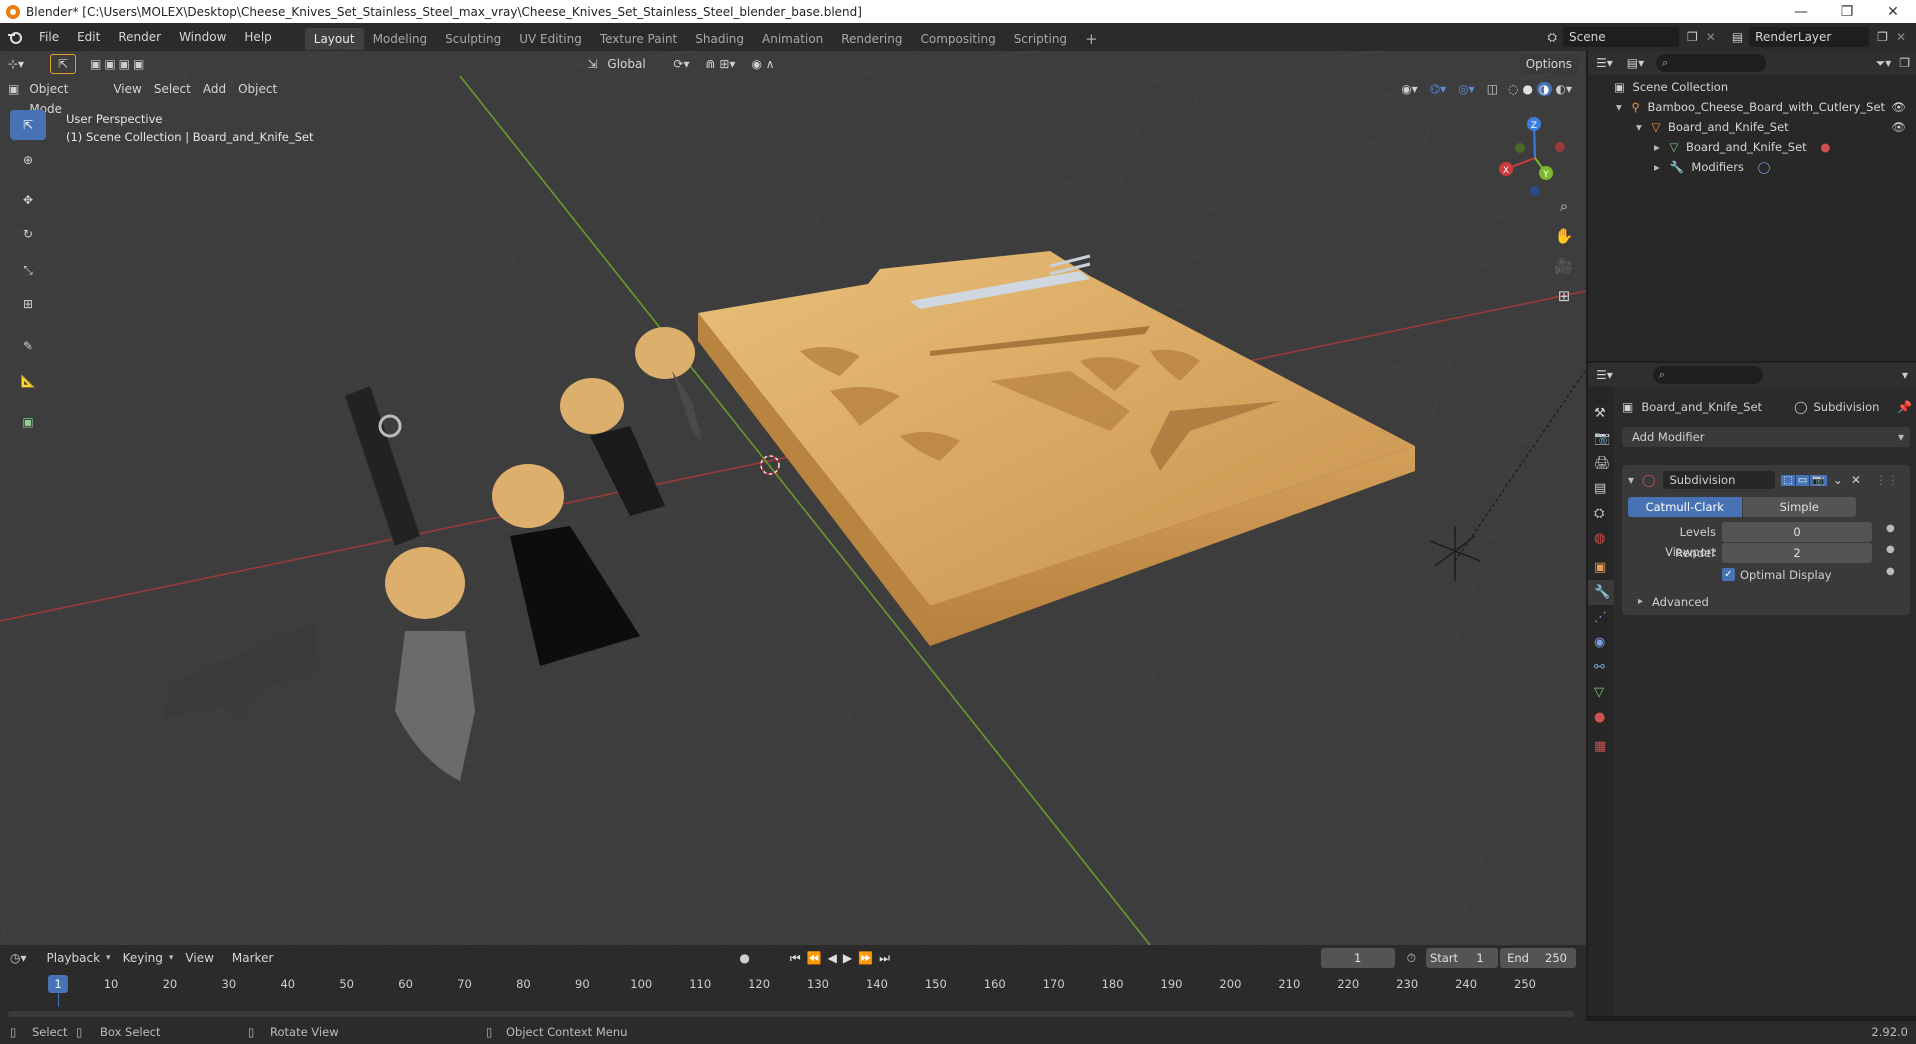  Describe the element at coordinates (1856, 480) in the screenshot. I see `remove-modifier-icon: ✕` at that location.